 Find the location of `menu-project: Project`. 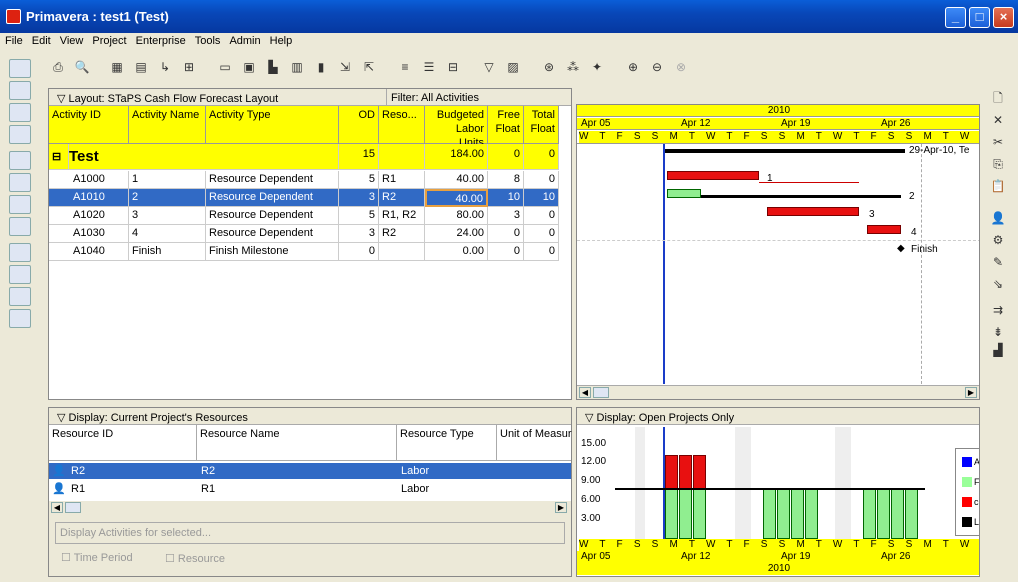

menu-project: Project is located at coordinates (108, 40).